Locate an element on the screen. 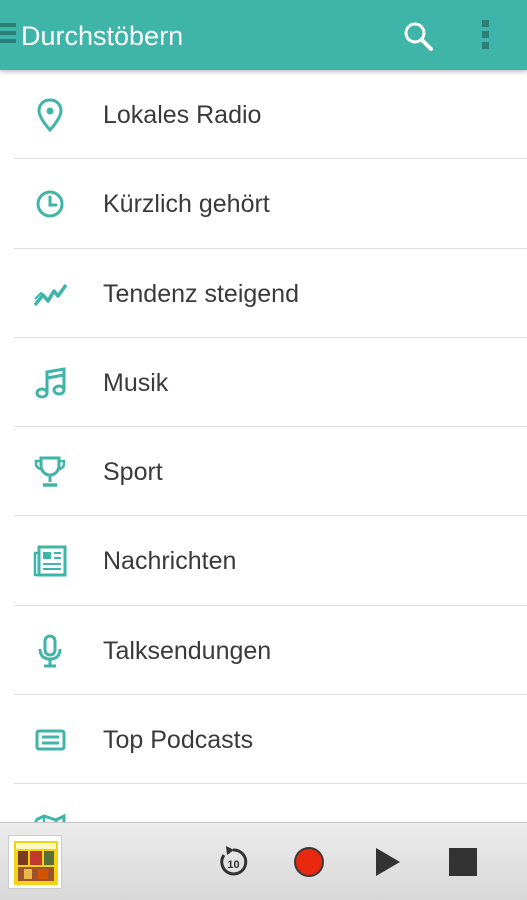 Image resolution: width=527 pixels, height=900 pixels. podcast-icon is located at coordinates (50, 740).